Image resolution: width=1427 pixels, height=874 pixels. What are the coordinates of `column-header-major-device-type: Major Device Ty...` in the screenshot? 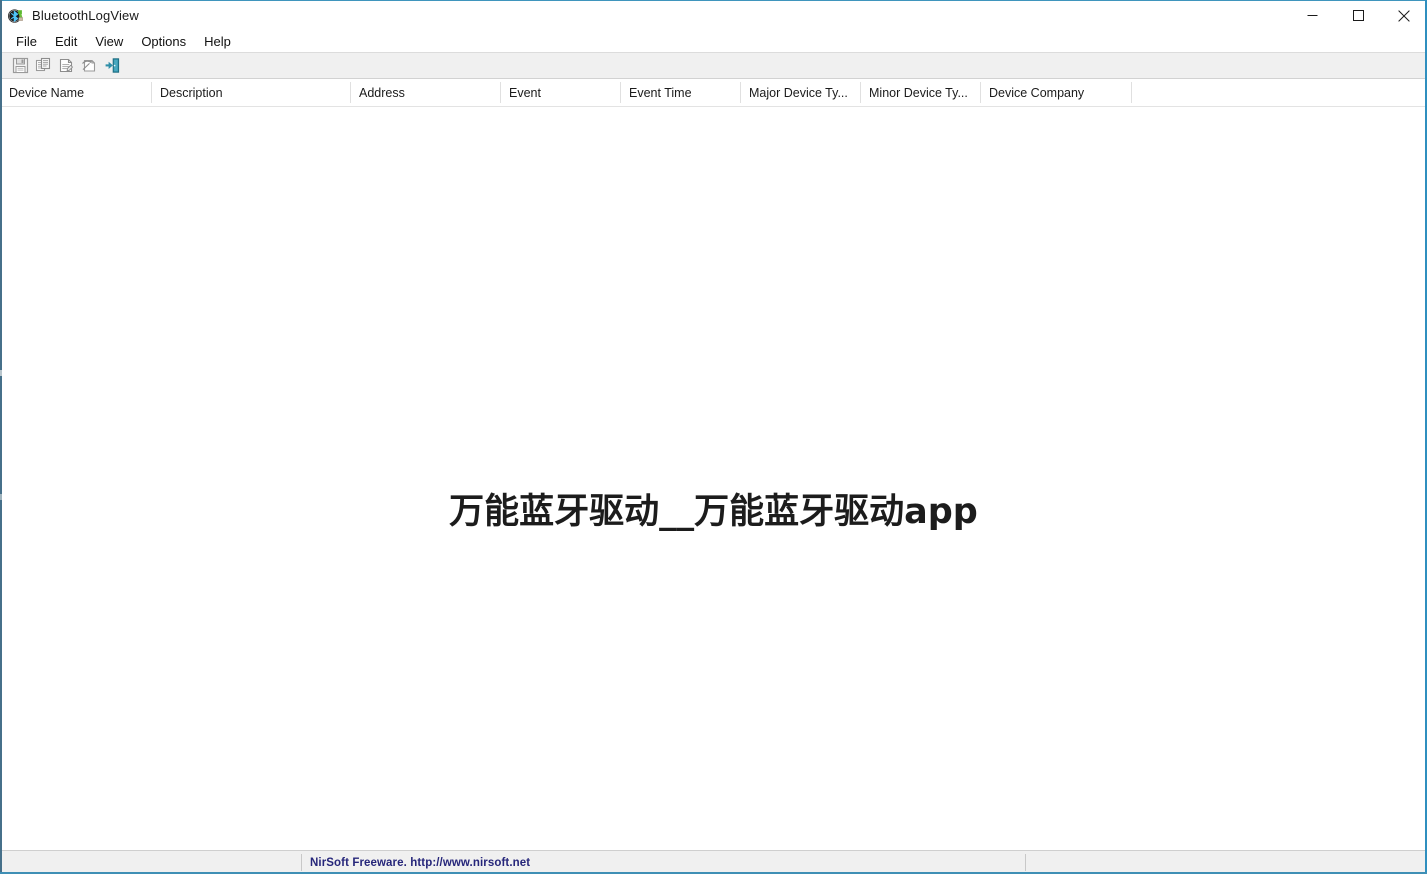 It's located at (800, 92).